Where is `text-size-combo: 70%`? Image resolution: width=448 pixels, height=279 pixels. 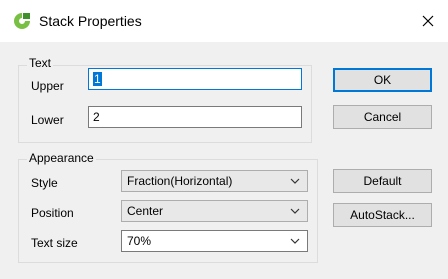 text-size-combo: 70% is located at coordinates (214, 241).